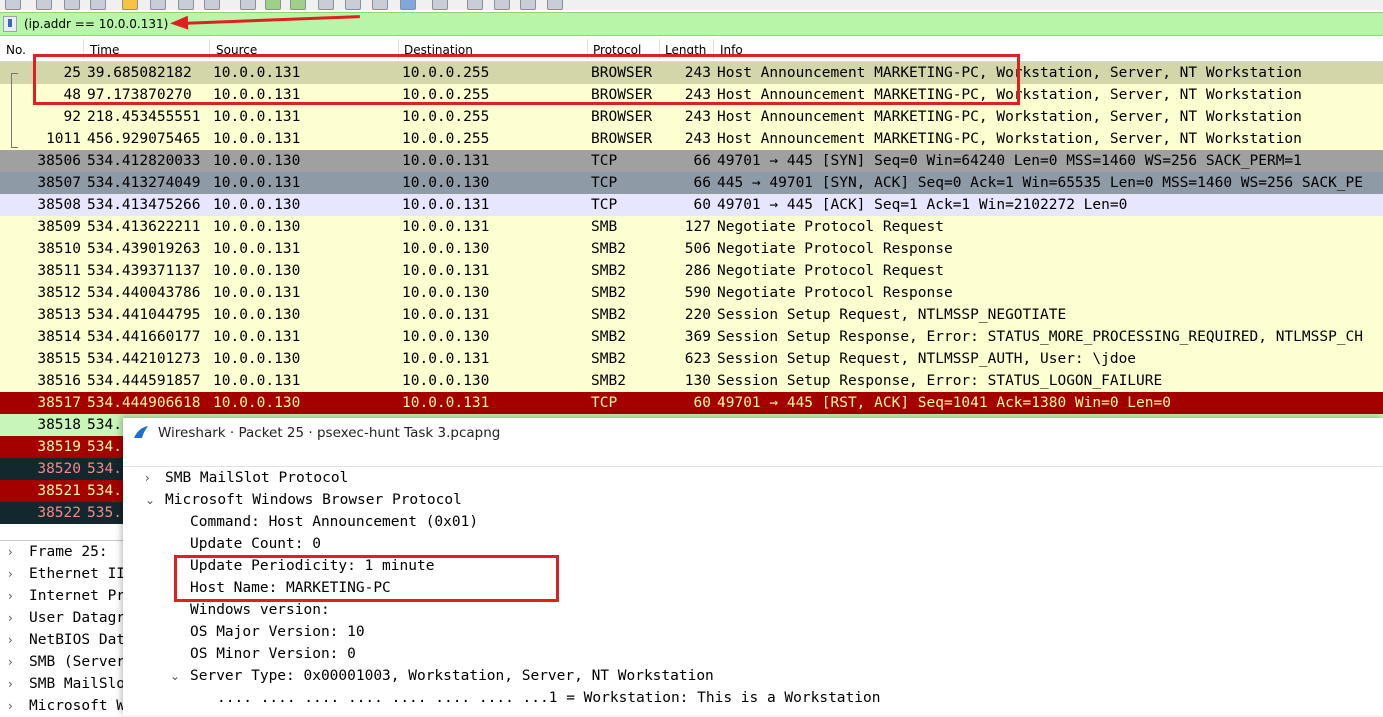  Describe the element at coordinates (77, 640) in the screenshot. I see `detail-label: NetBIOS Dat` at that location.